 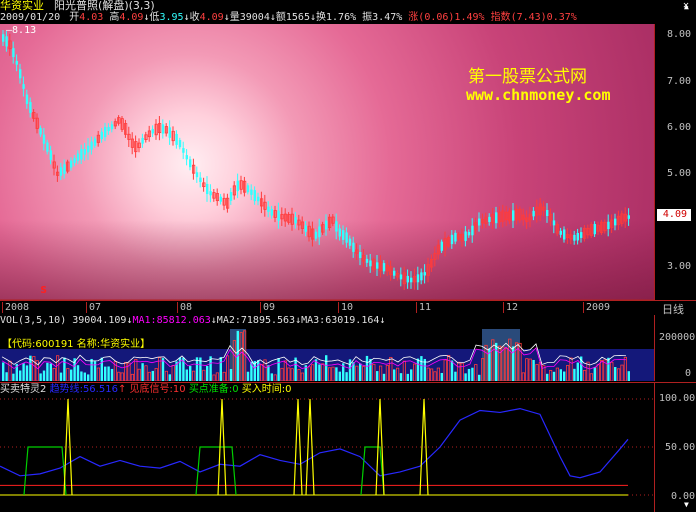 I want to click on volume-tick: 200000, so click(x=677, y=337).